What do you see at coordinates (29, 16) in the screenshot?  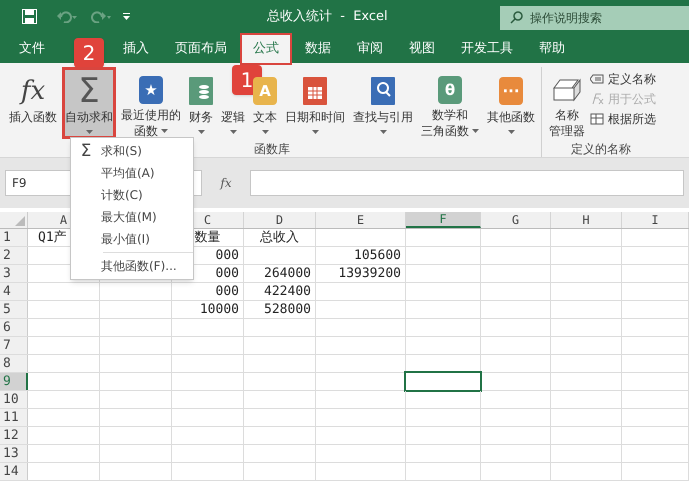 I see `save-icon` at bounding box center [29, 16].